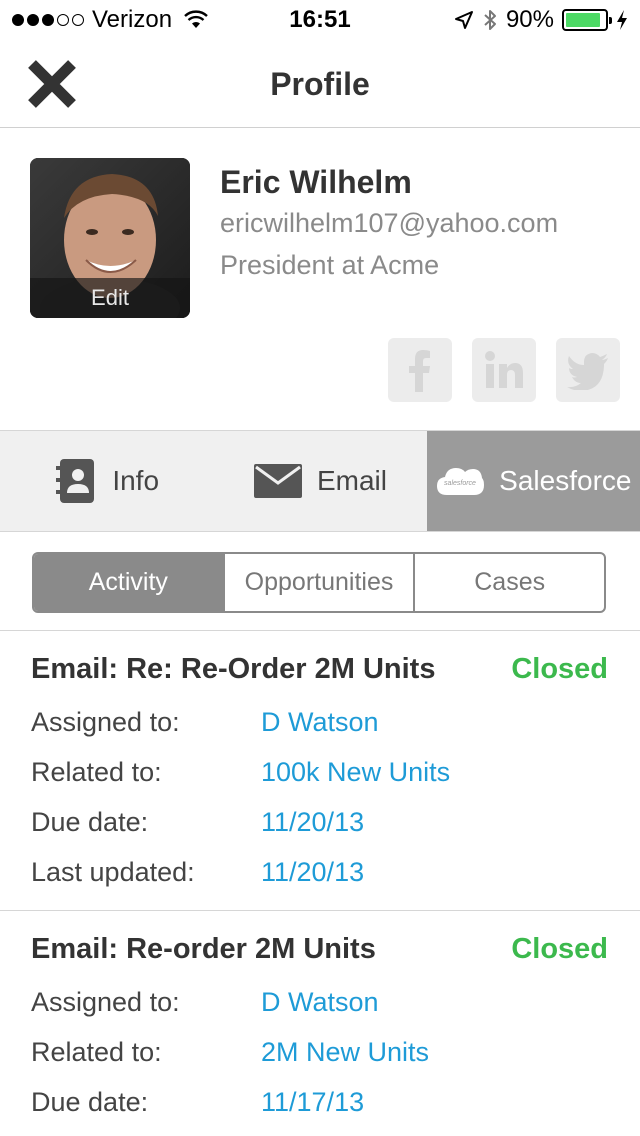 This screenshot has height=1136, width=640. I want to click on avatar: Edit, so click(110, 238).